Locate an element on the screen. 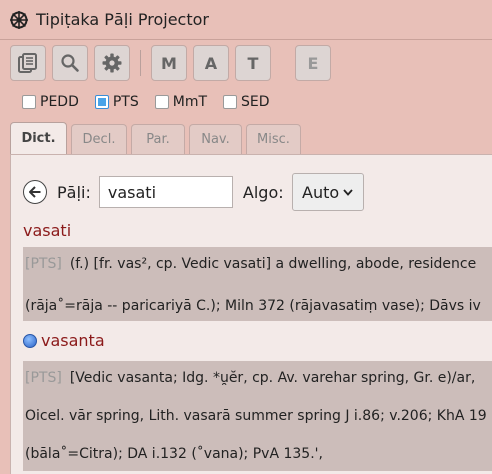 Image resolution: width=492 pixels, height=474 pixels. tab-par: Par. is located at coordinates (158, 139).